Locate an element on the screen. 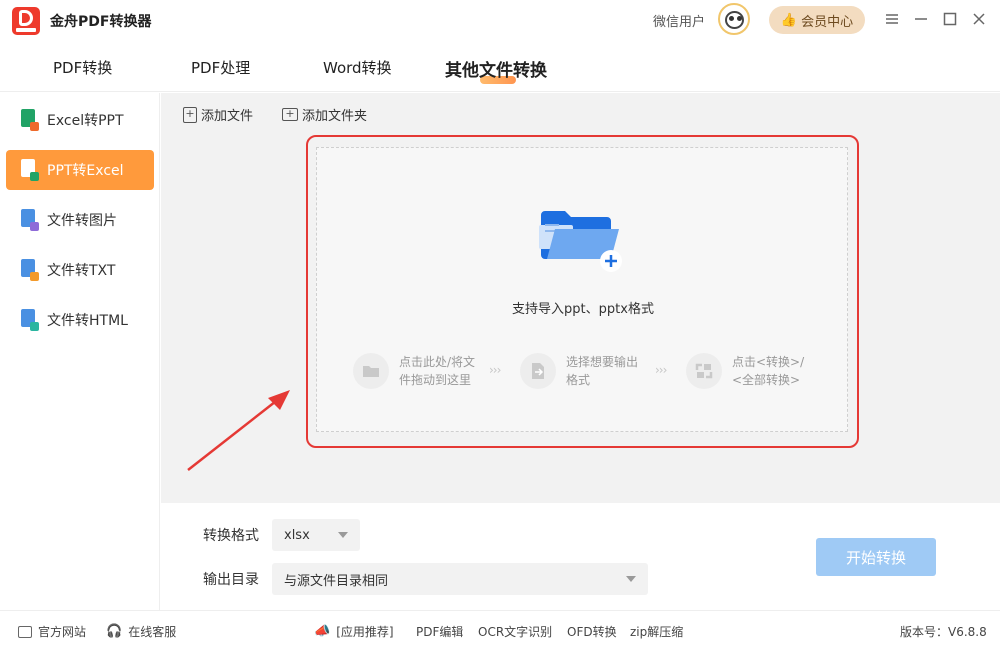 The width and height of the screenshot is (1000, 650). online-service-label: 在线客服 is located at coordinates (152, 632).